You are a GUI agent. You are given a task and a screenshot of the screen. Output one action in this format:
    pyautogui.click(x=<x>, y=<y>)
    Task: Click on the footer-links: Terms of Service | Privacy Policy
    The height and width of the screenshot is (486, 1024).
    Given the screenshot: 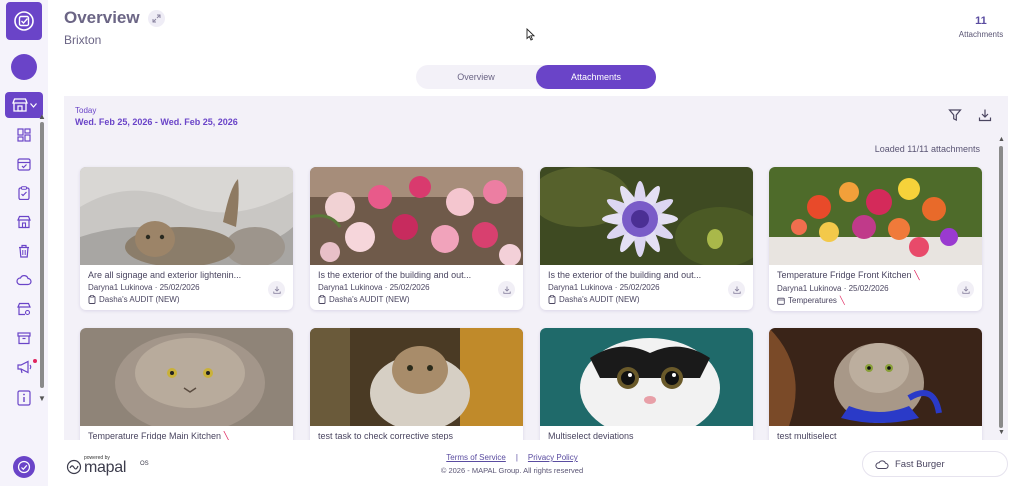 What is the action you would take?
    pyautogui.click(x=512, y=457)
    